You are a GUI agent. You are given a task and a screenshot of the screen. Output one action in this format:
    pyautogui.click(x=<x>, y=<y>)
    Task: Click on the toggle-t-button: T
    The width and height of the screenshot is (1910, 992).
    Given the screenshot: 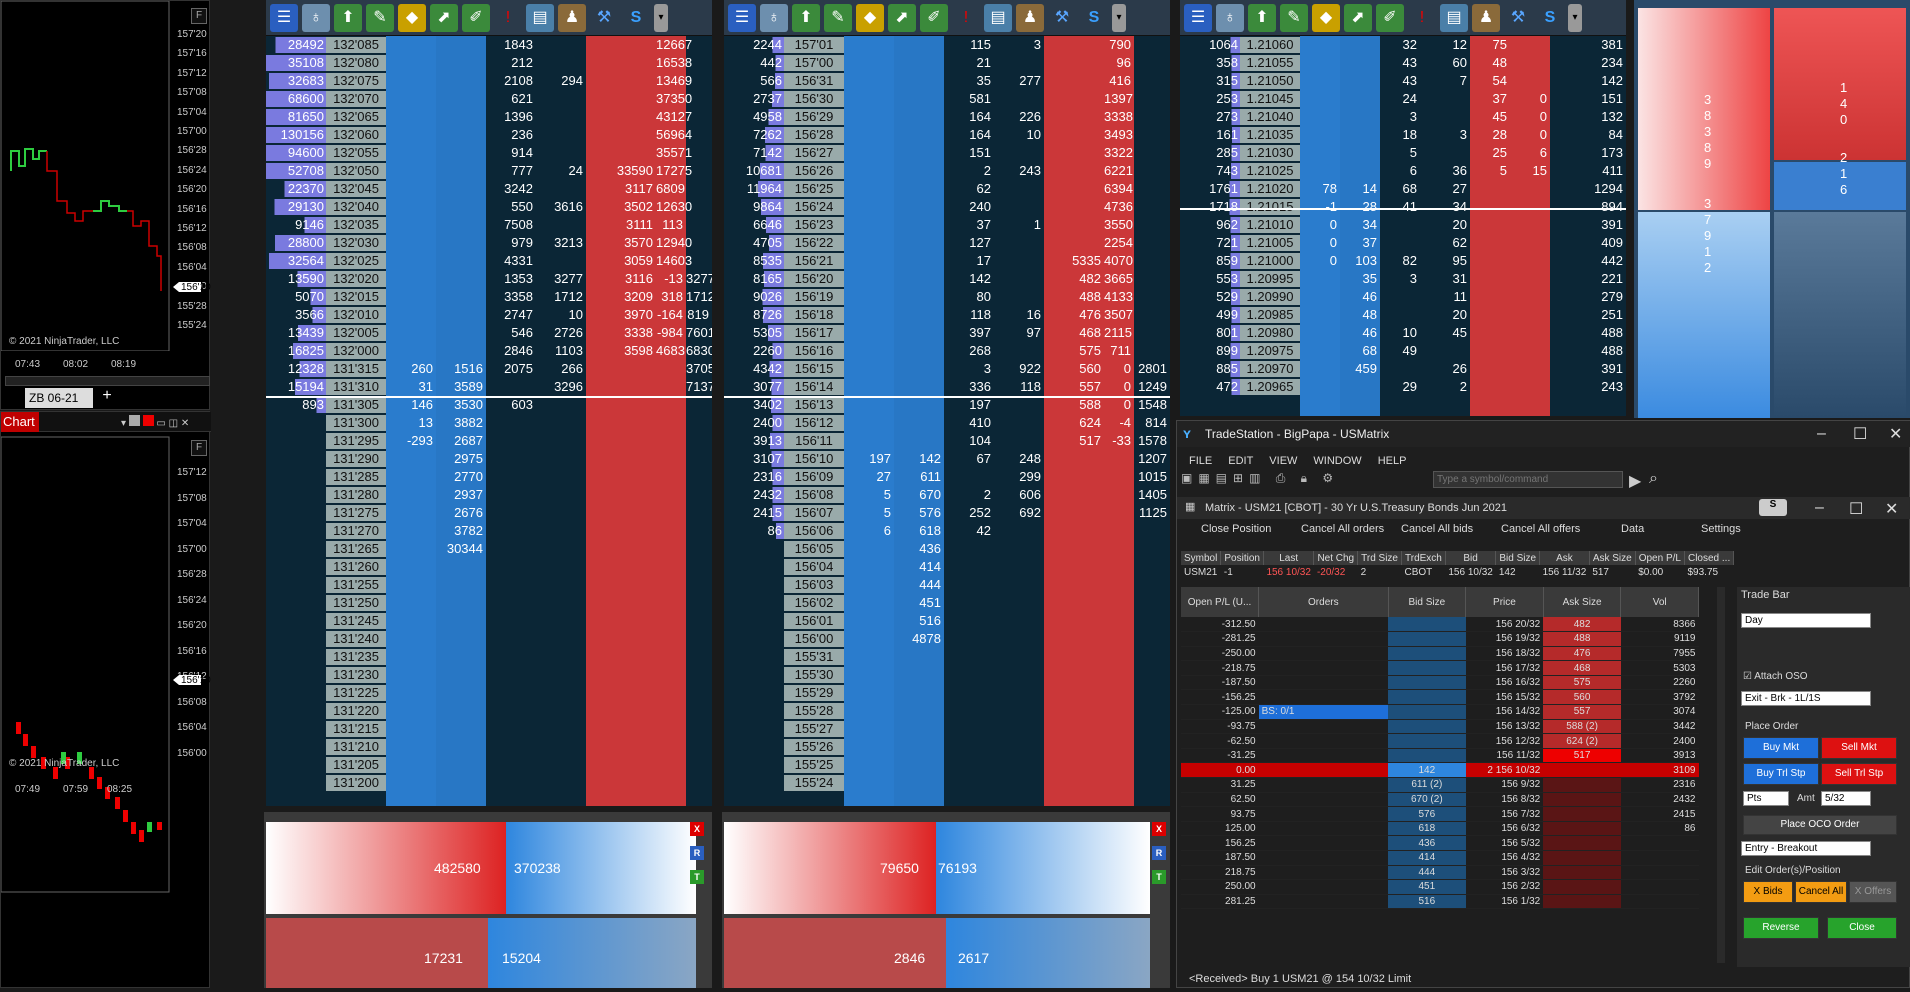 What is the action you would take?
    pyautogui.click(x=697, y=877)
    